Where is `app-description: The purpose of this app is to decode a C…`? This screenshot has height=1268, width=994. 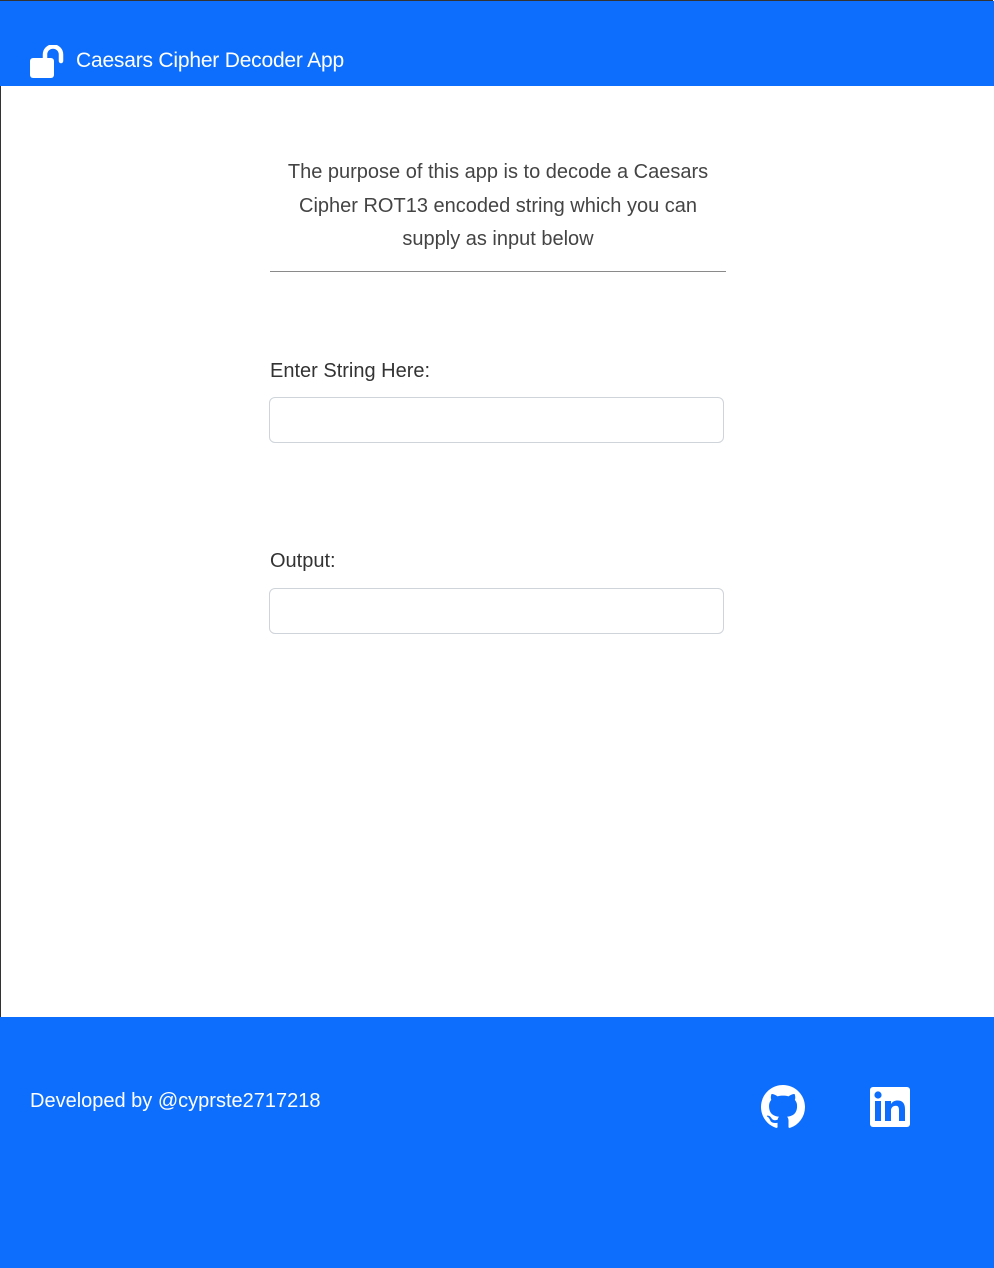
app-description: The purpose of this app is to decode a C… is located at coordinates (498, 205).